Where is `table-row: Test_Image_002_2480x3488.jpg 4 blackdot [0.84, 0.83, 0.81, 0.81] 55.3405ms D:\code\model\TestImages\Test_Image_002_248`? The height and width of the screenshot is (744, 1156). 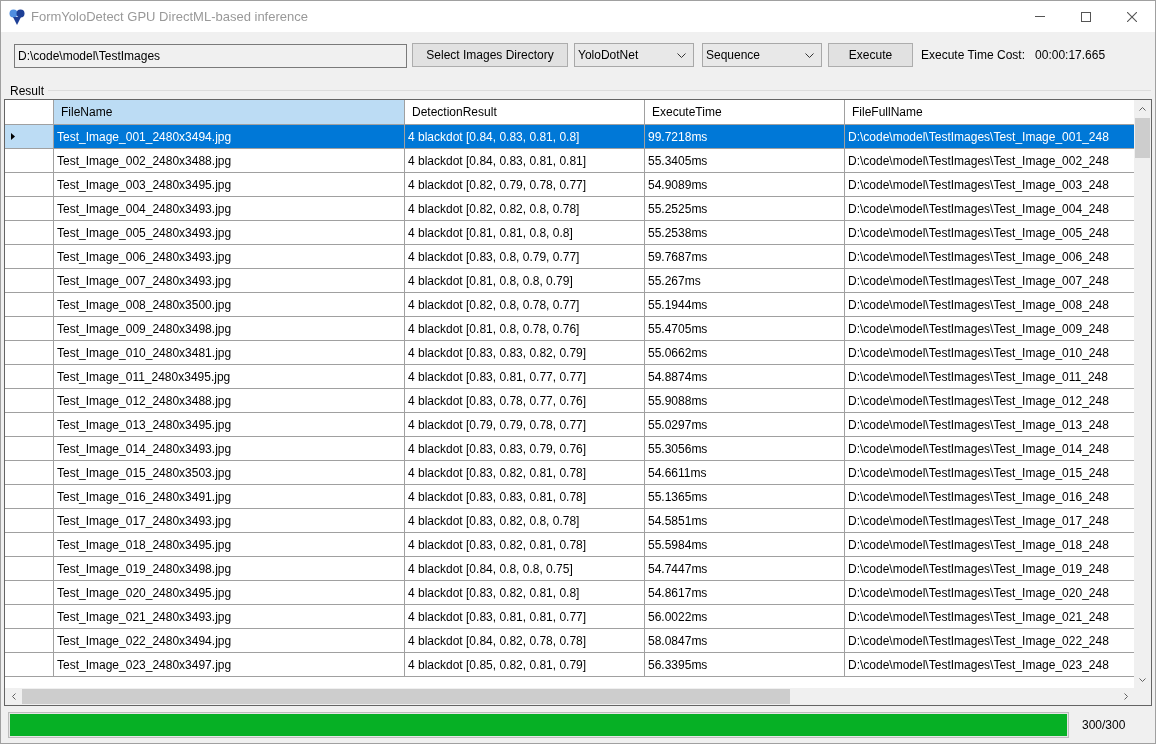
table-row: Test_Image_002_2480x3488.jpg 4 blackdot [0.84, 0.83, 0.81, 0.81] 55.3405ms D:\code\model\TestImages\Test_Image_002_248 is located at coordinates (569, 161).